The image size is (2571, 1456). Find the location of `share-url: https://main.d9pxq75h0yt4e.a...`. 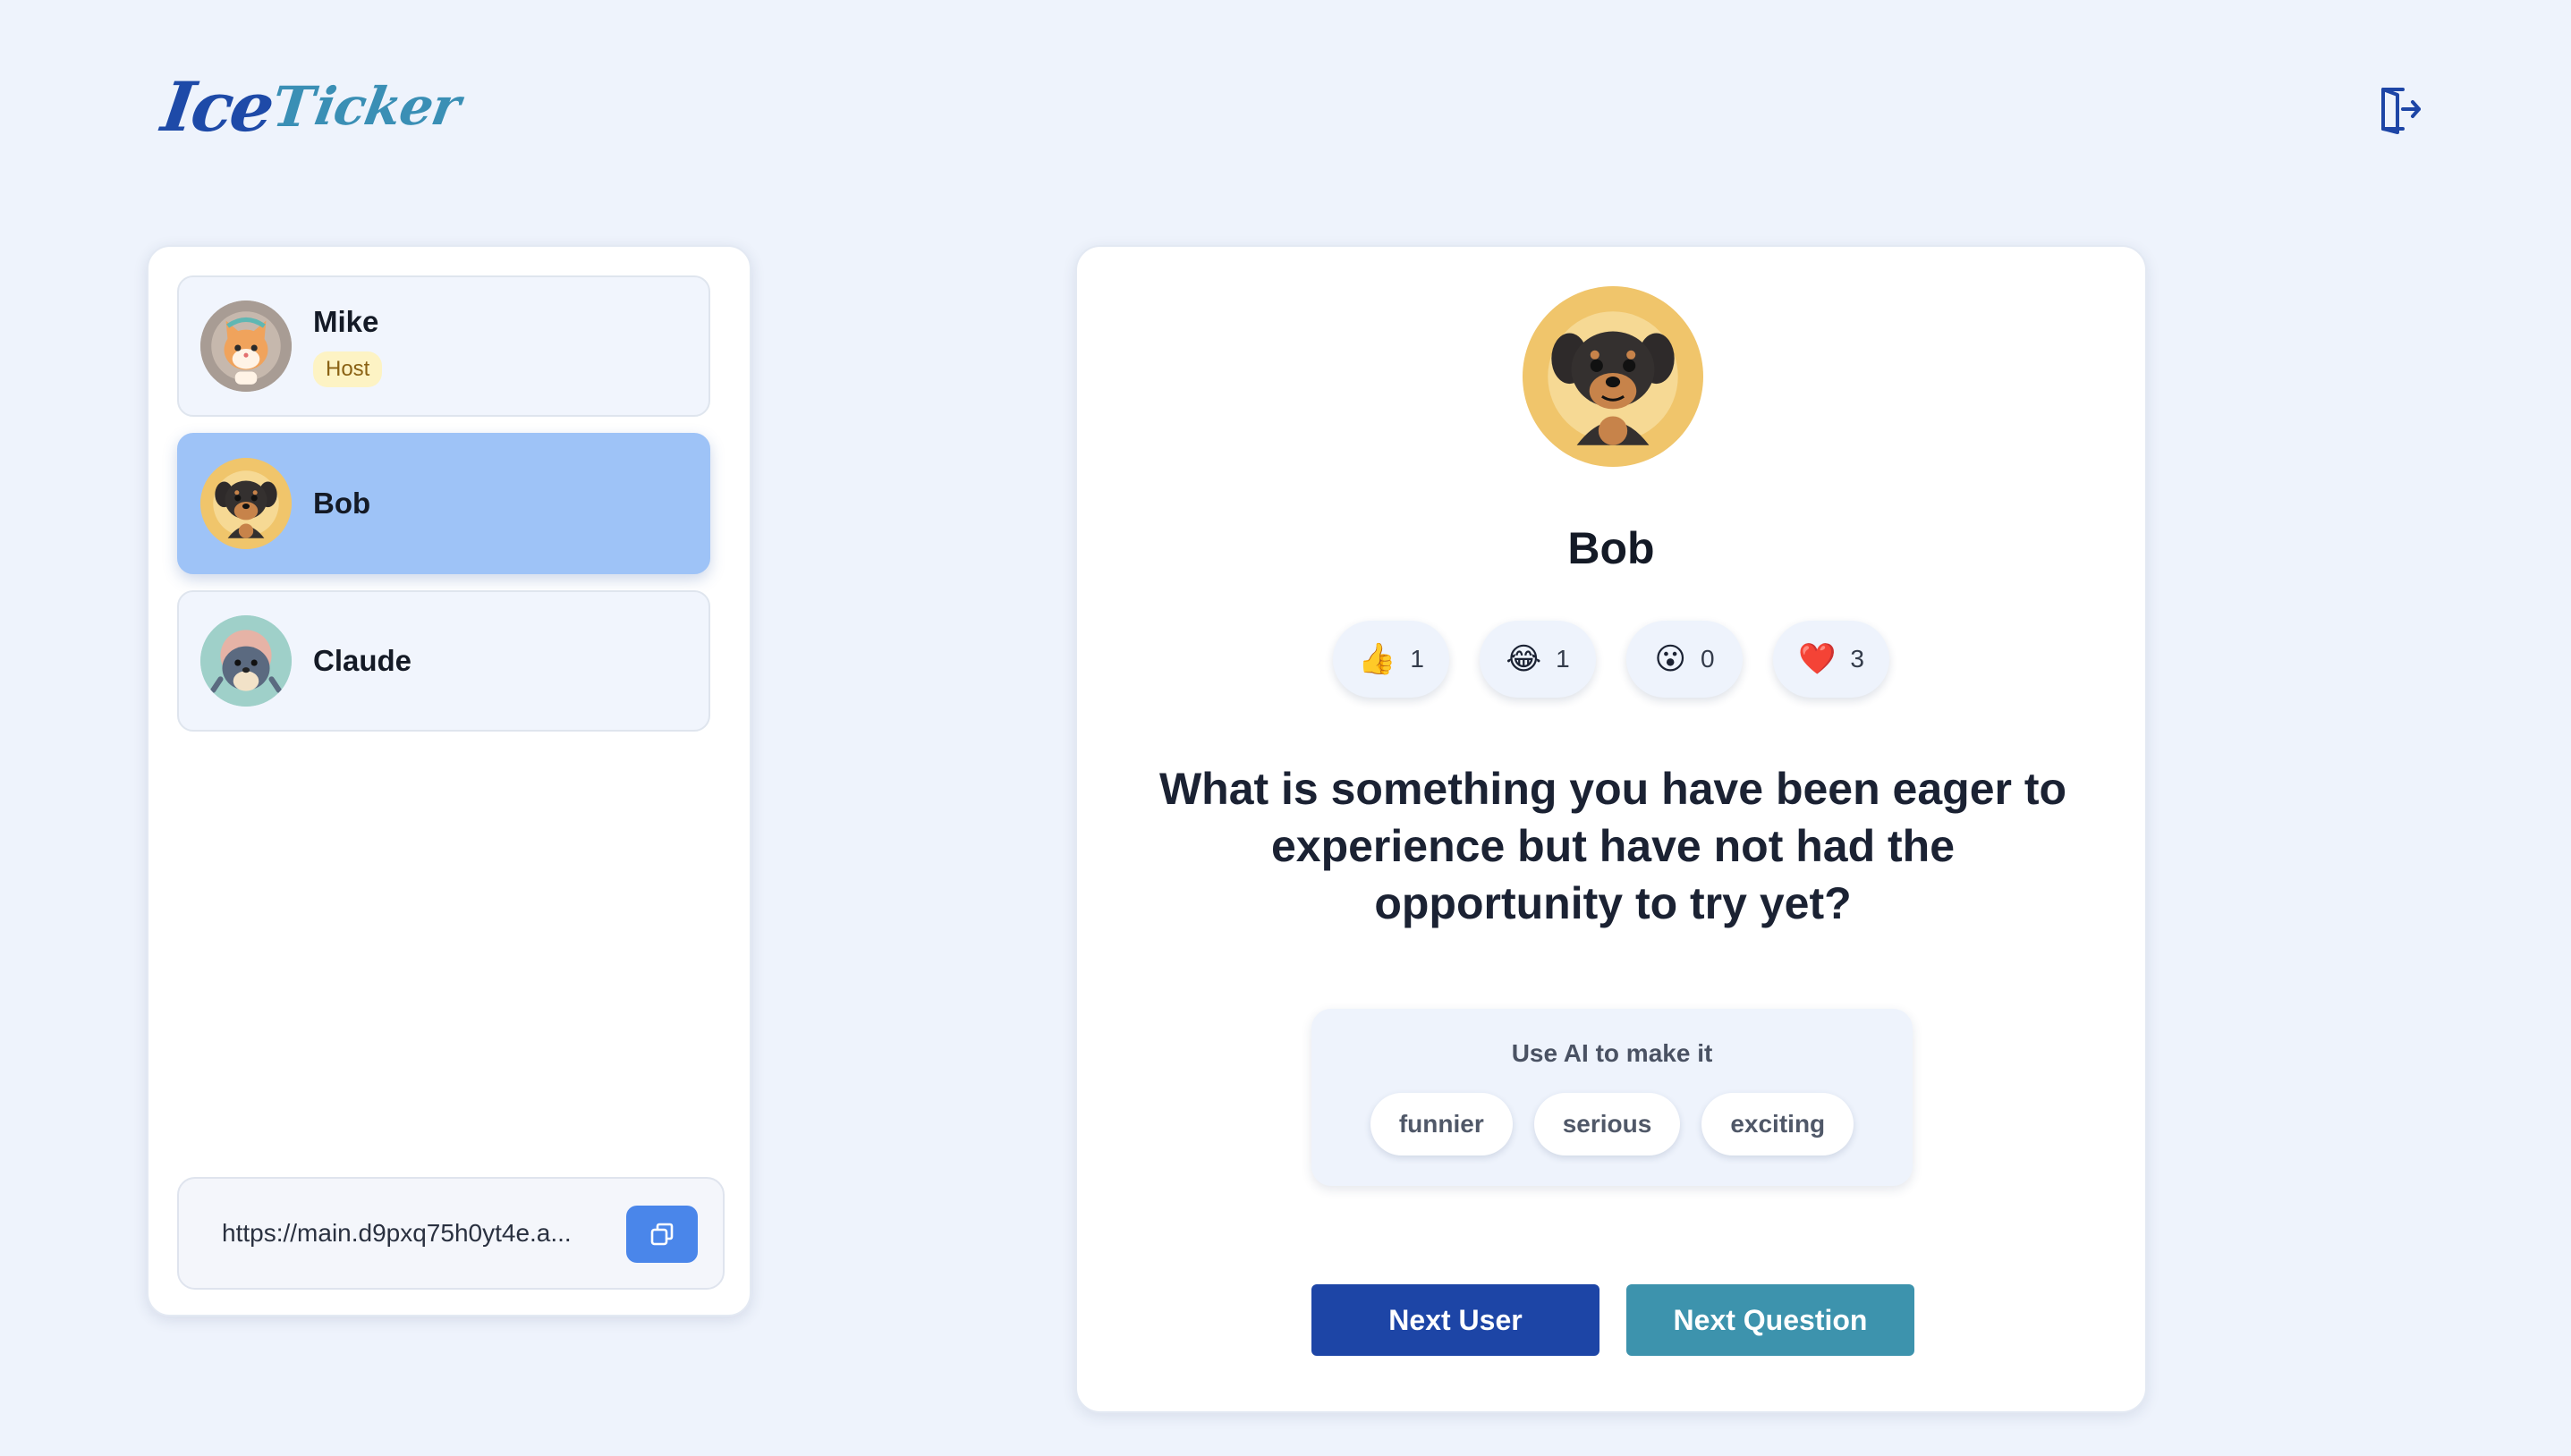

share-url: https://main.d9pxq75h0yt4e.a... is located at coordinates (422, 1233).